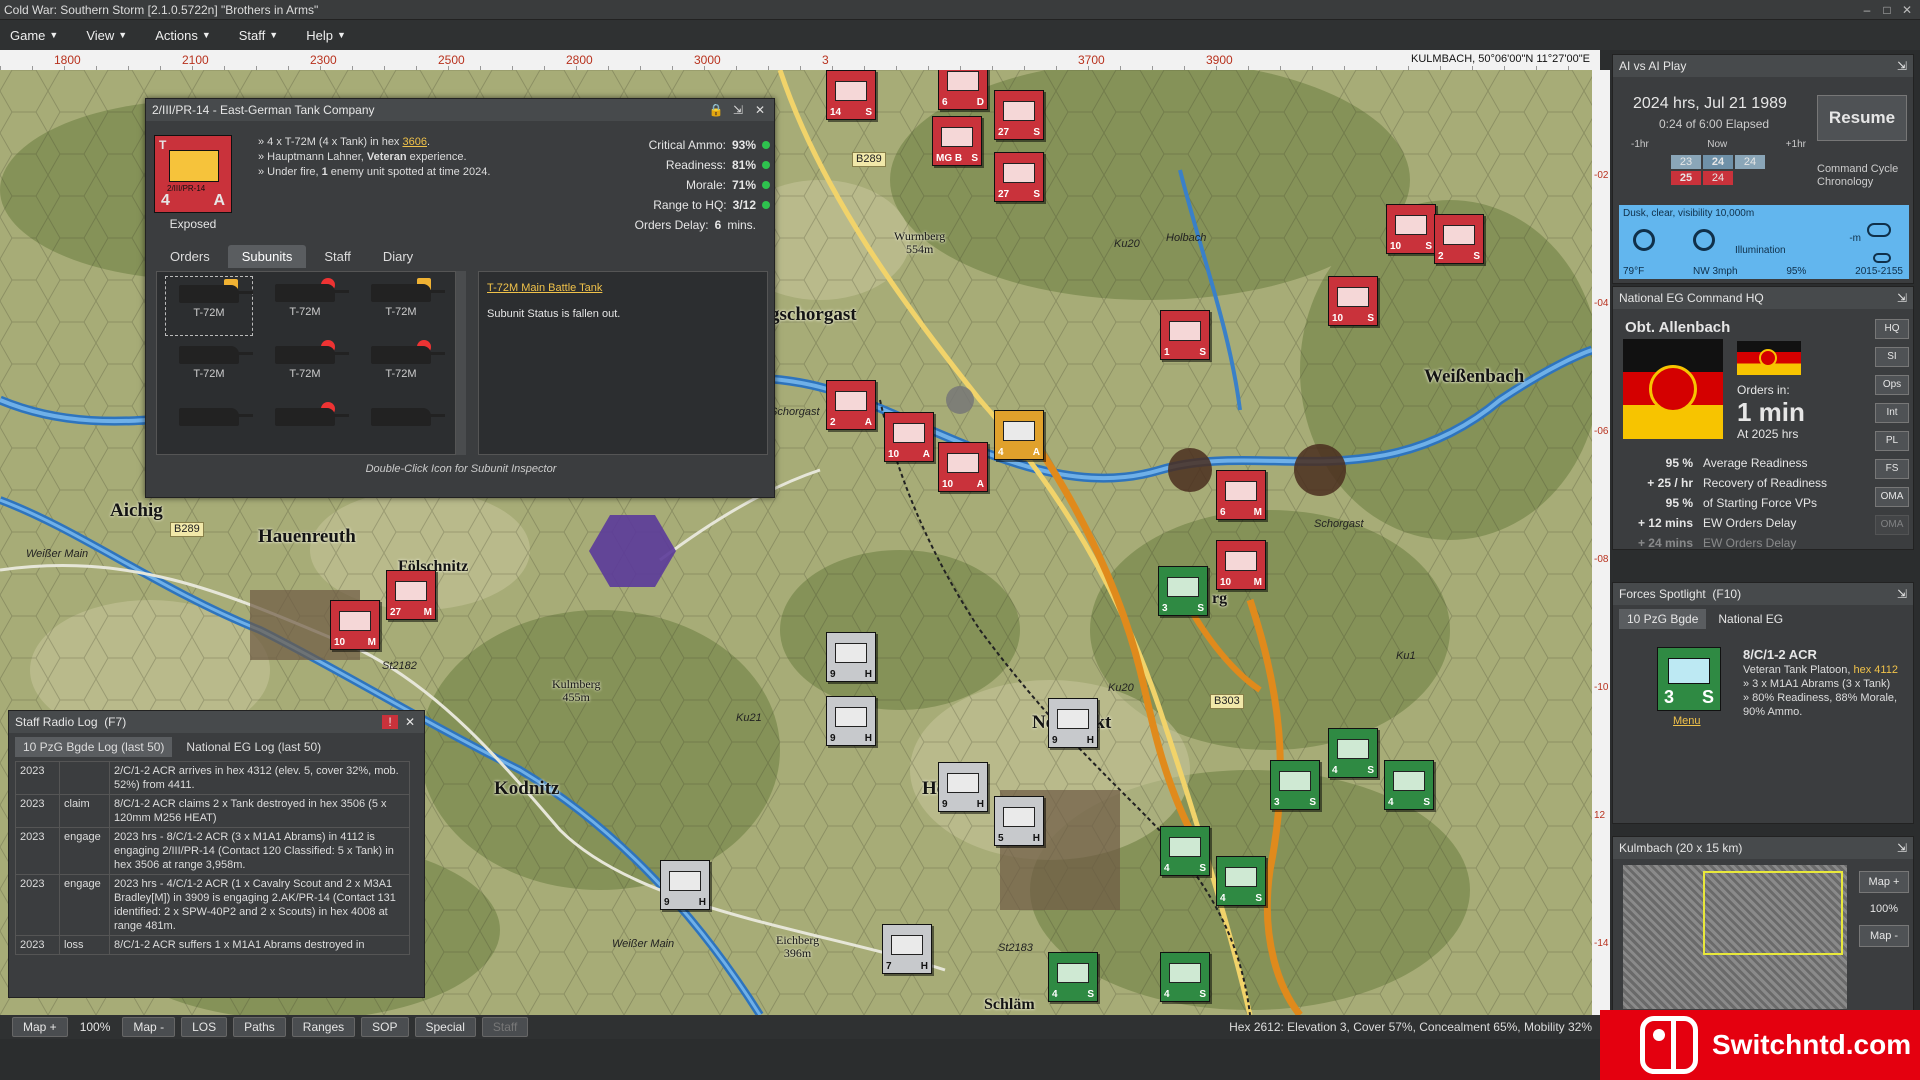 The width and height of the screenshot is (1920, 1080). I want to click on close-button: ✕, so click(1907, 10).